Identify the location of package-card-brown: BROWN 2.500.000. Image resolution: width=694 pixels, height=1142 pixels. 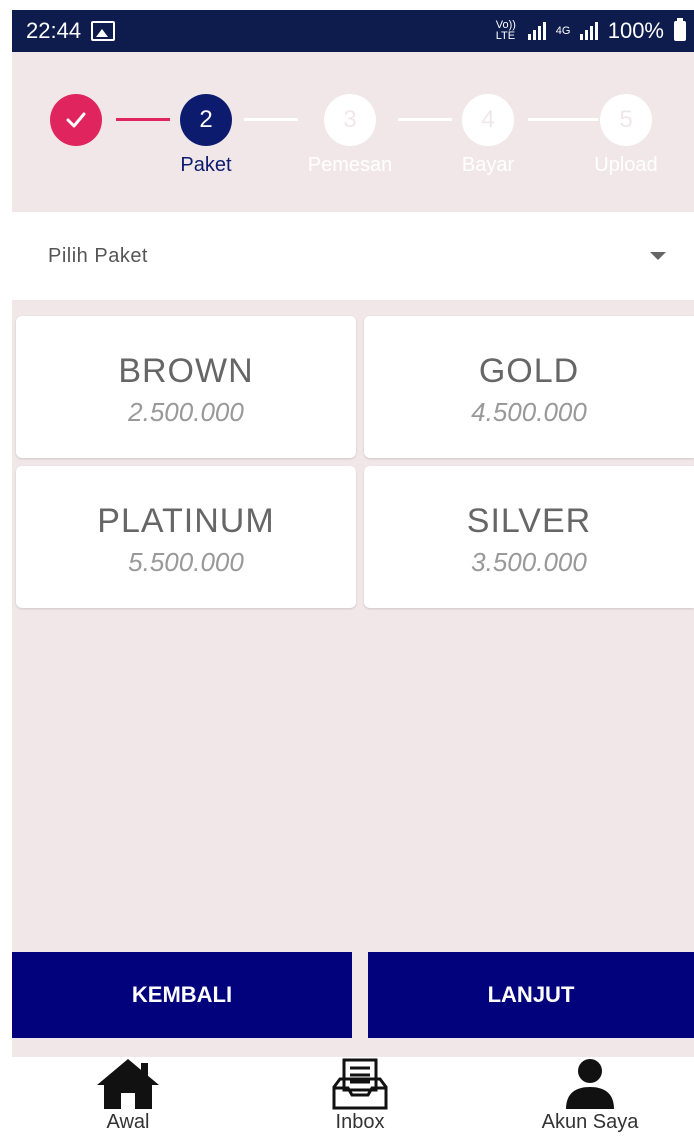
(186, 387).